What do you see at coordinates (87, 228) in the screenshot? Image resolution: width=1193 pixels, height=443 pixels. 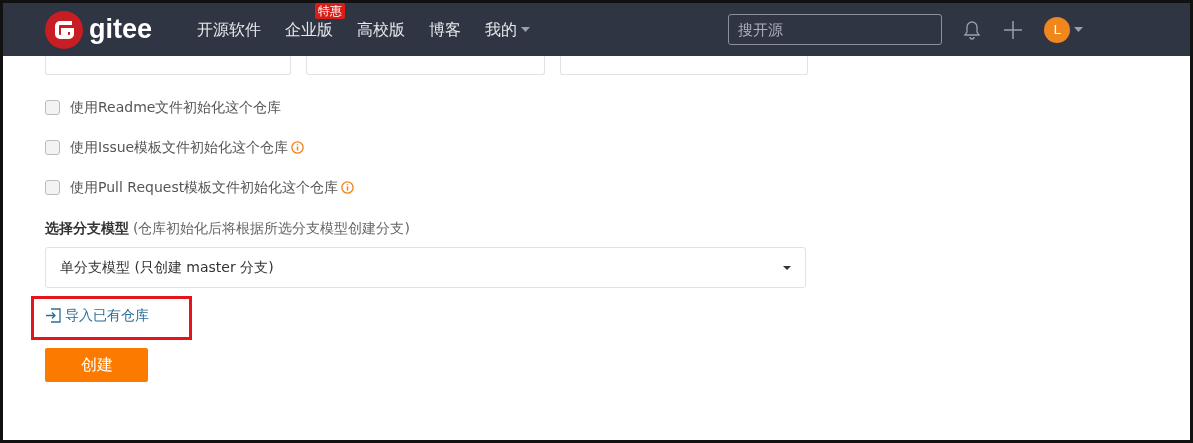 I see `field-label: 选择分支模型` at bounding box center [87, 228].